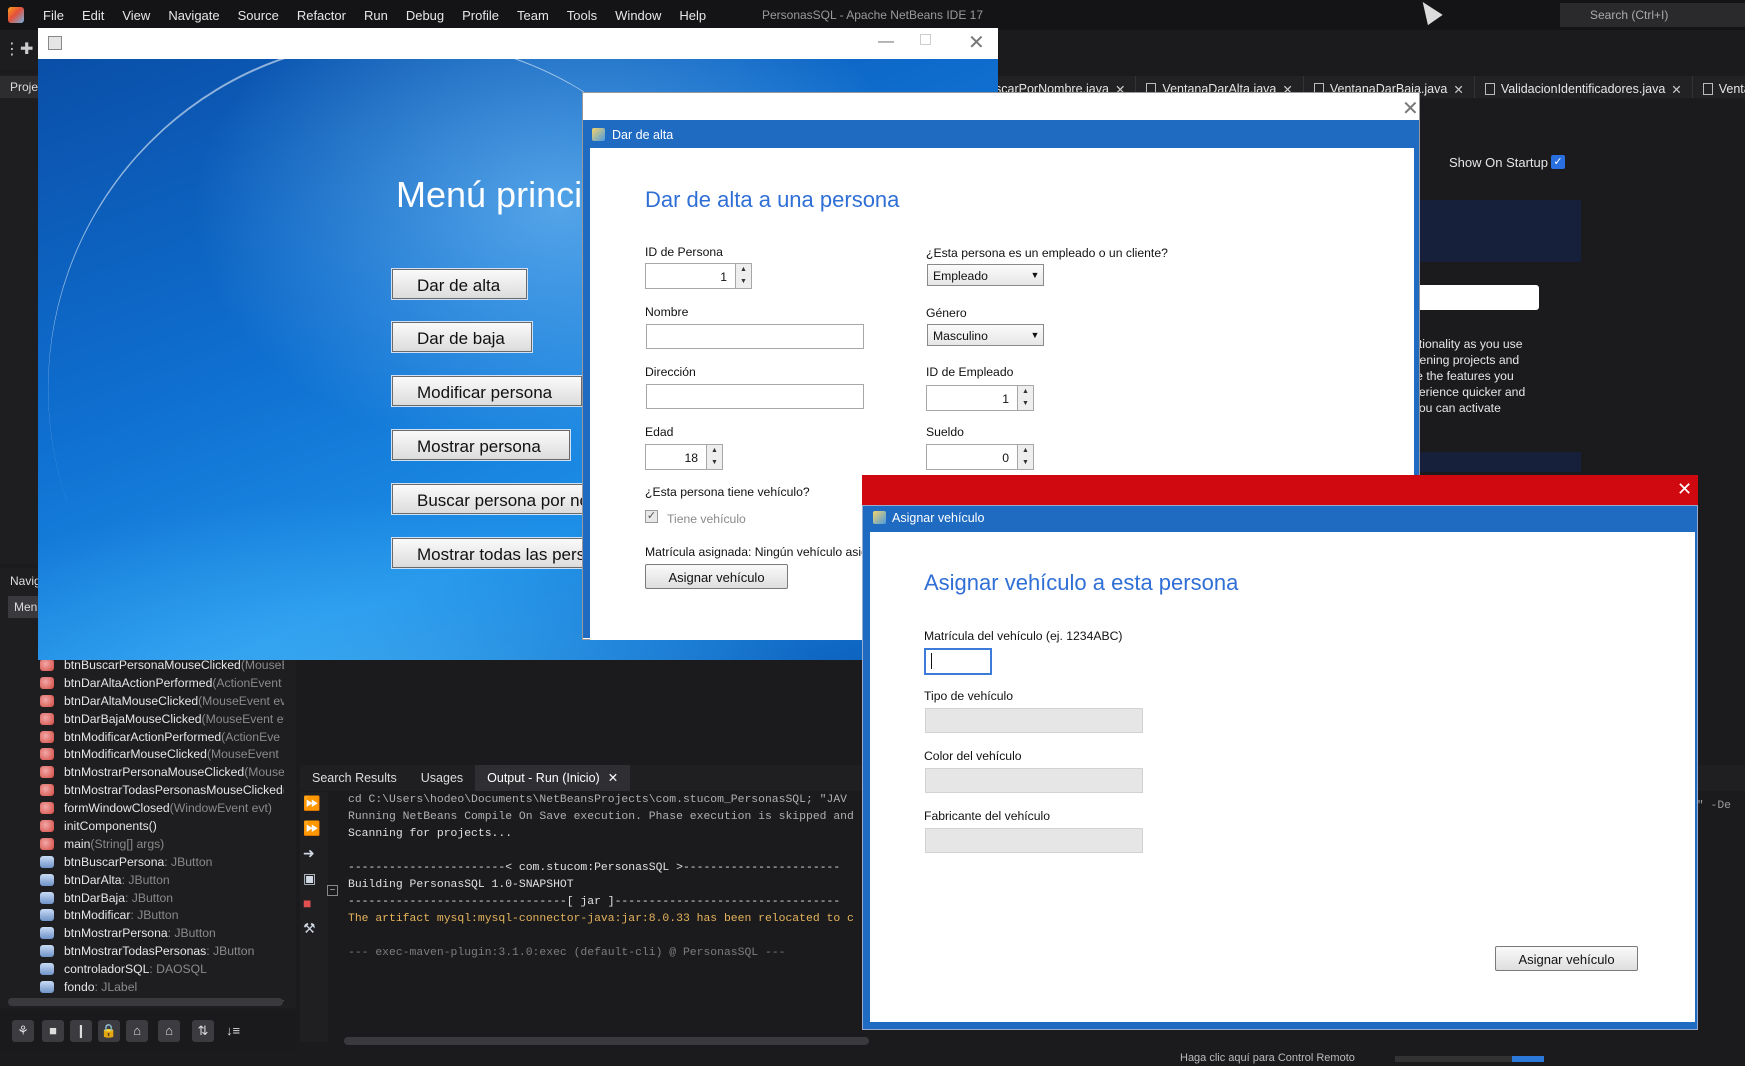 The height and width of the screenshot is (1066, 1745). What do you see at coordinates (651, 516) in the screenshot?
I see `tiene-vehiculo-checkbox: ✓` at bounding box center [651, 516].